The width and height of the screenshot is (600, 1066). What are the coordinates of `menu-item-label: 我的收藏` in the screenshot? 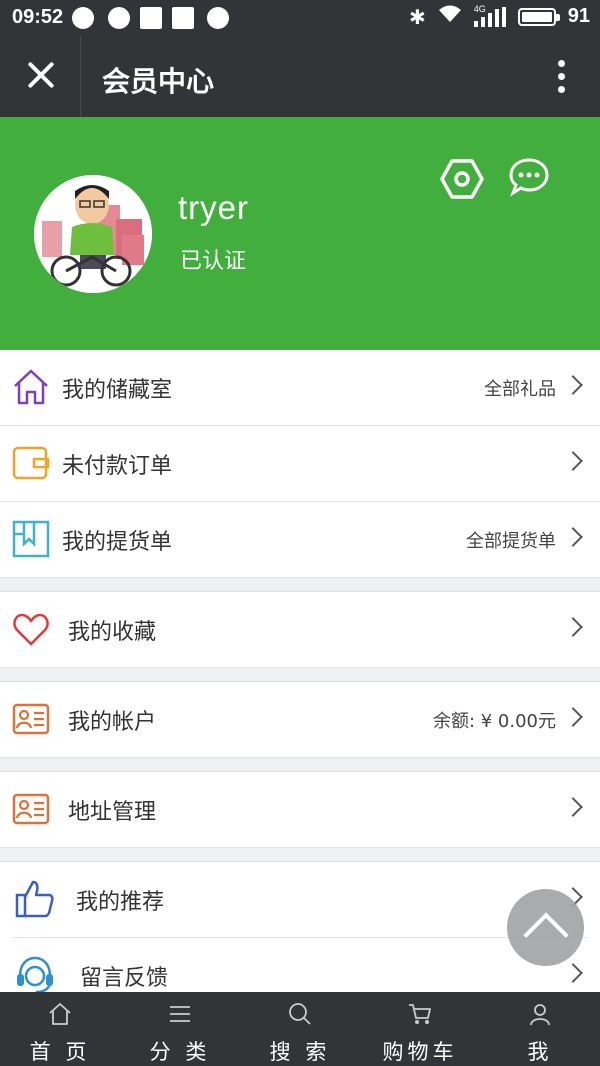 It's located at (112, 632).